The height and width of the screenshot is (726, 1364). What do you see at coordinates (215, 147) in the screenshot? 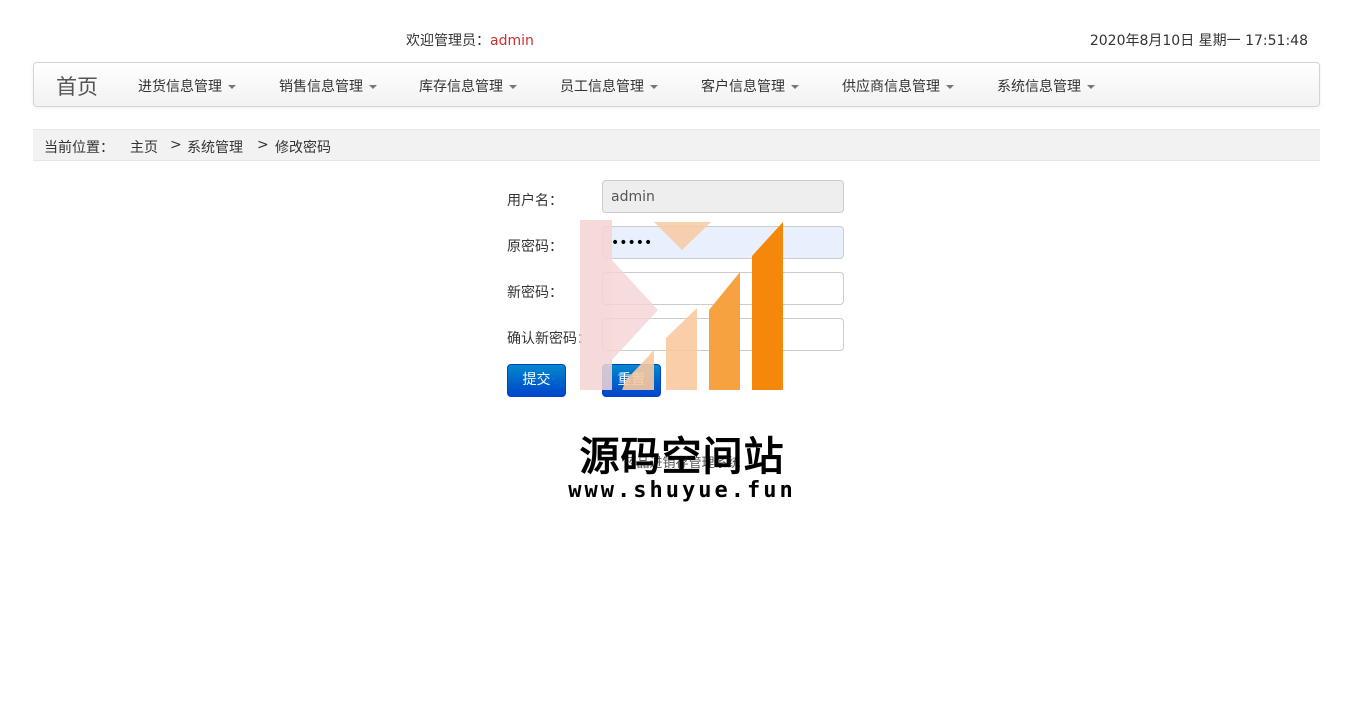
I see `breadcrumb-system: 系统管理` at bounding box center [215, 147].